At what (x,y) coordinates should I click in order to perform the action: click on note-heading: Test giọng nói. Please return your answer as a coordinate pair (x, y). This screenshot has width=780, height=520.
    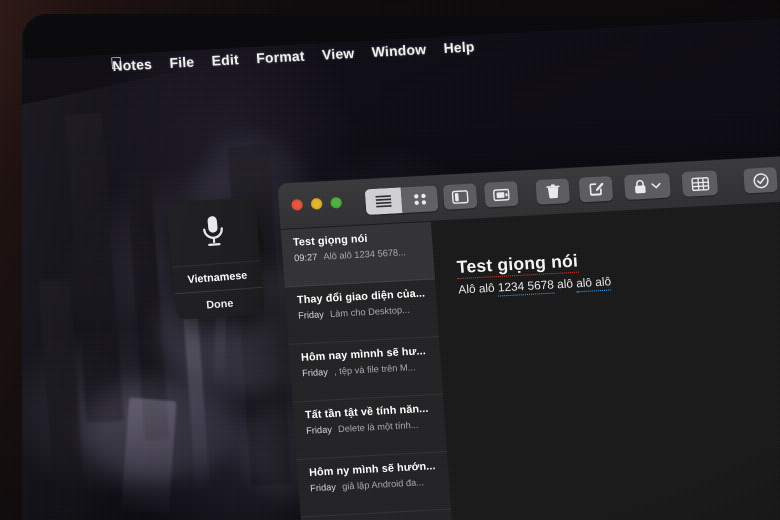
    Looking at the image, I should click on (517, 265).